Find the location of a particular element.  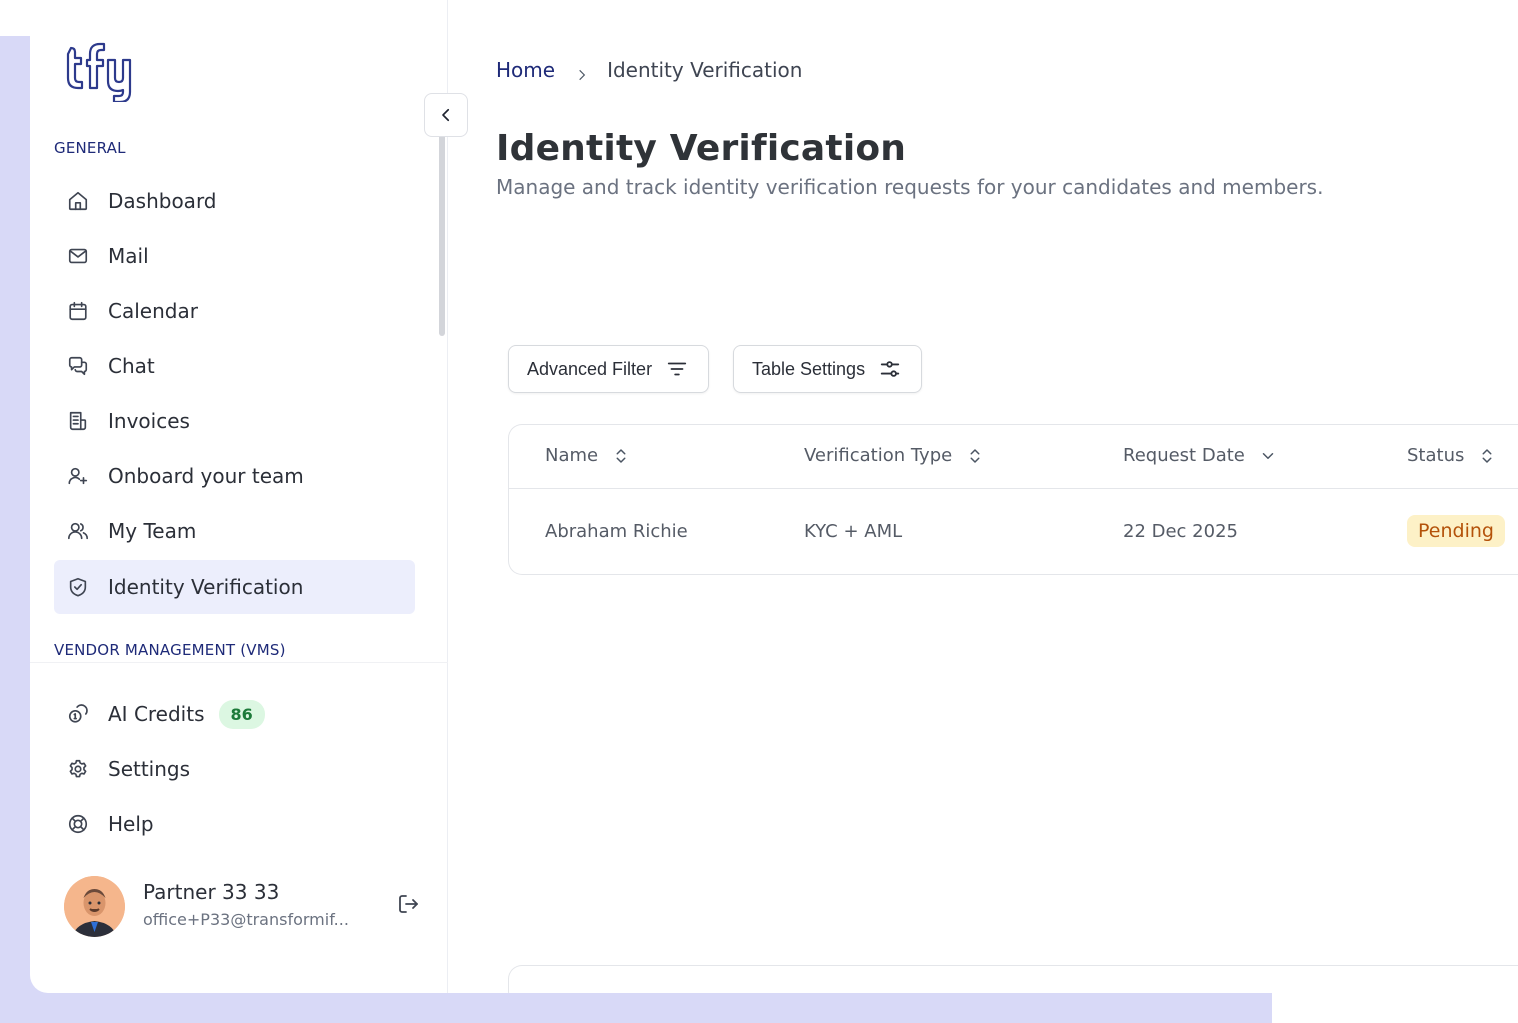

home-icon is located at coordinates (78, 201).